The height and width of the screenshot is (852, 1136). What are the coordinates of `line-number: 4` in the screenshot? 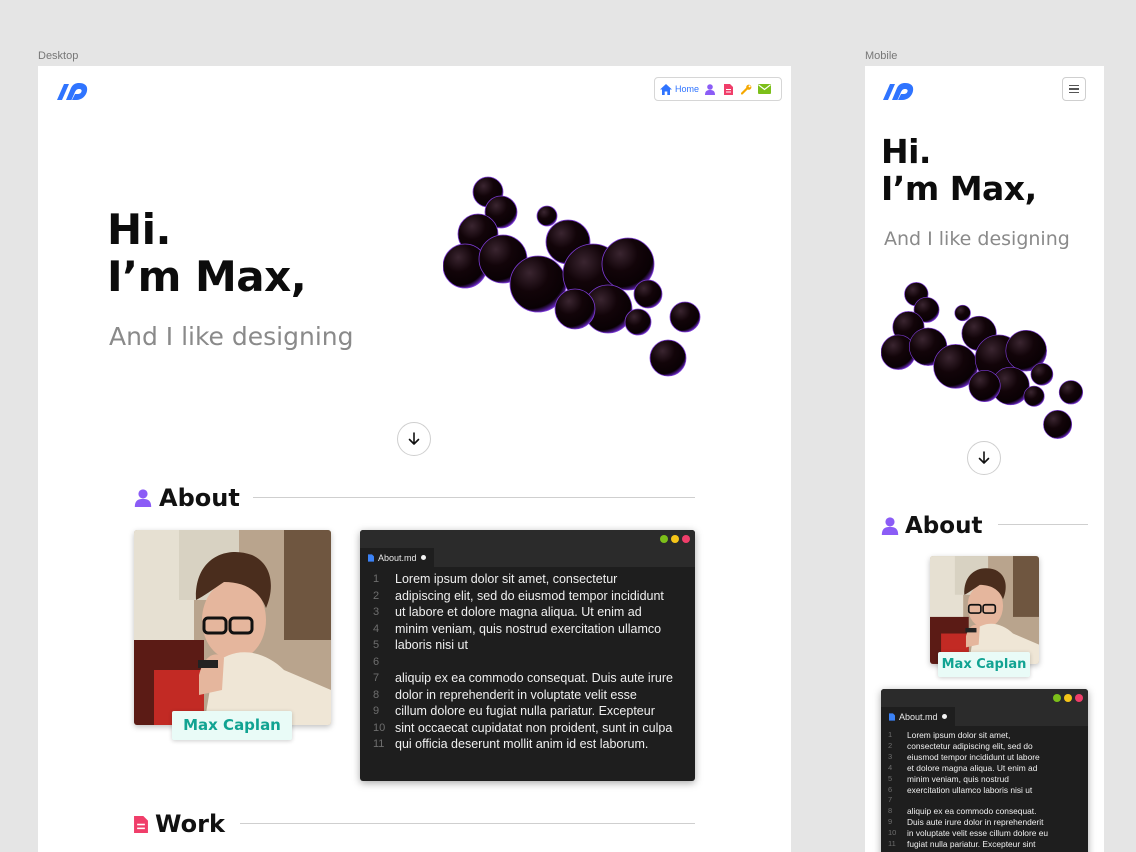 It's located at (890, 767).